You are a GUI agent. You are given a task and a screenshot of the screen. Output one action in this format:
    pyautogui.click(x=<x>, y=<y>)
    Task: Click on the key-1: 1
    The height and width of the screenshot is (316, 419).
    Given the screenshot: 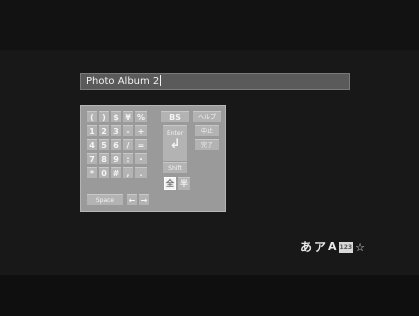 What is the action you would take?
    pyautogui.click(x=92, y=130)
    